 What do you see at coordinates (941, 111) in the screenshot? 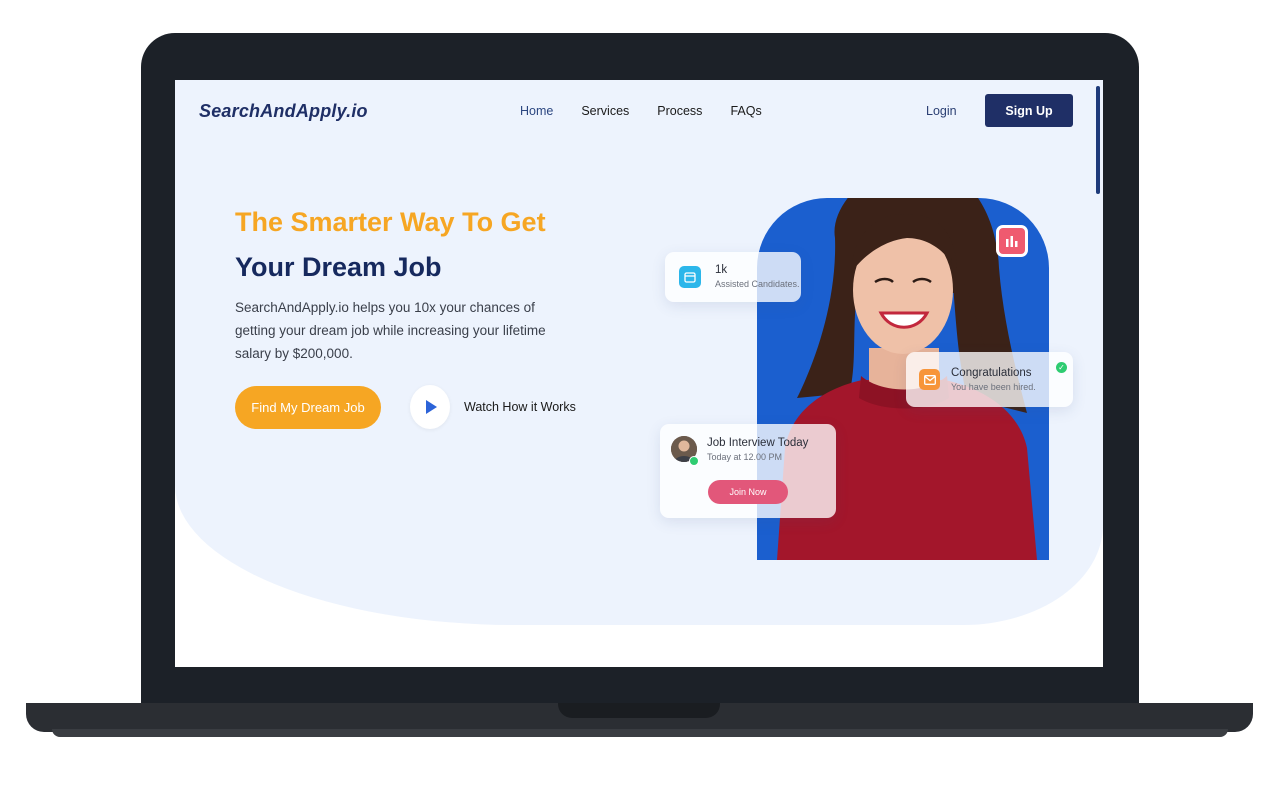
I see `login-link: Login` at bounding box center [941, 111].